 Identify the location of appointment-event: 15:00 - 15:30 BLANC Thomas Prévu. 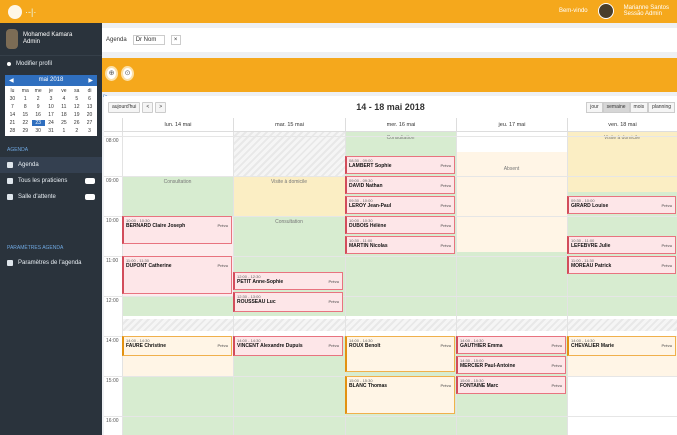
(400, 395).